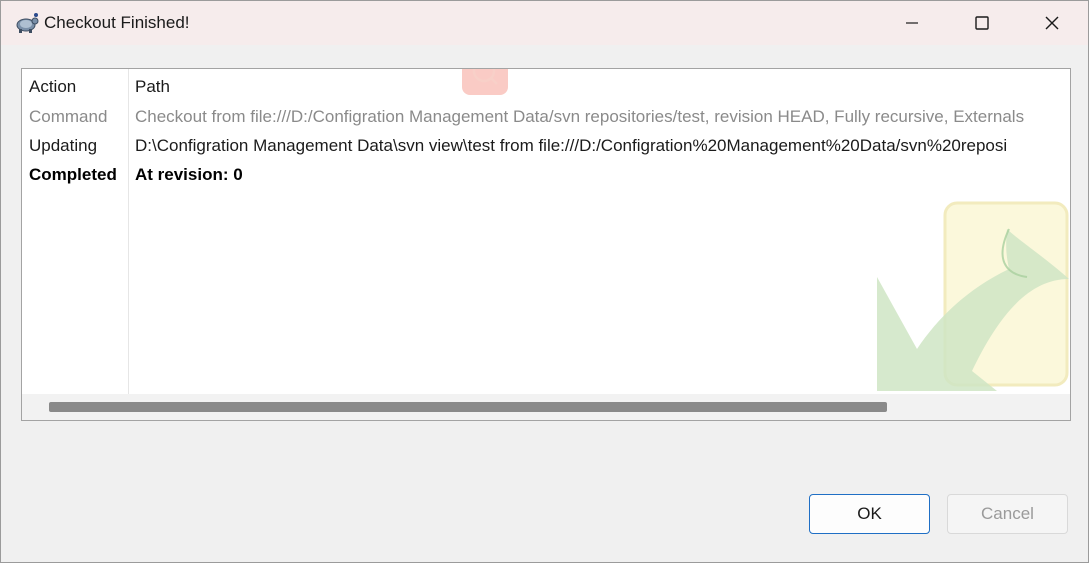 Image resolution: width=1089 pixels, height=563 pixels. I want to click on row-action: Command, so click(68, 116).